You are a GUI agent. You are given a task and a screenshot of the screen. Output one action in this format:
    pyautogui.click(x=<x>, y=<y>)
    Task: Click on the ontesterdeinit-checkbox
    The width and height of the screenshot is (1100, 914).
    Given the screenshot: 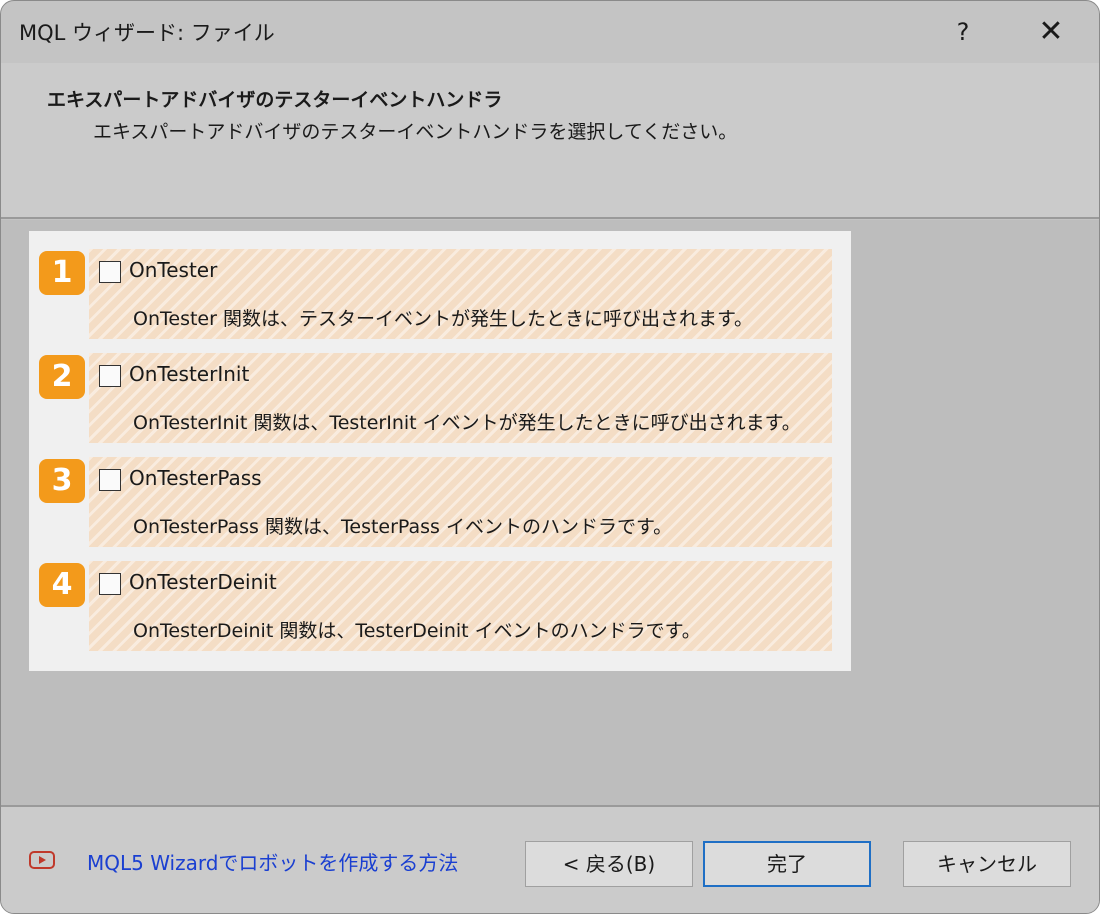 What is the action you would take?
    pyautogui.click(x=110, y=584)
    